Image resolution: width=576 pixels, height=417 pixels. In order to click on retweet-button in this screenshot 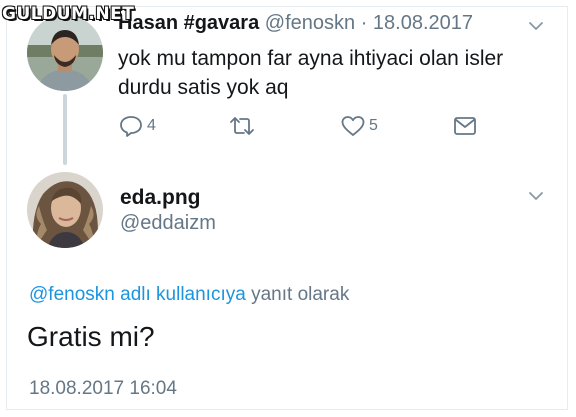, I will do `click(242, 126)`.